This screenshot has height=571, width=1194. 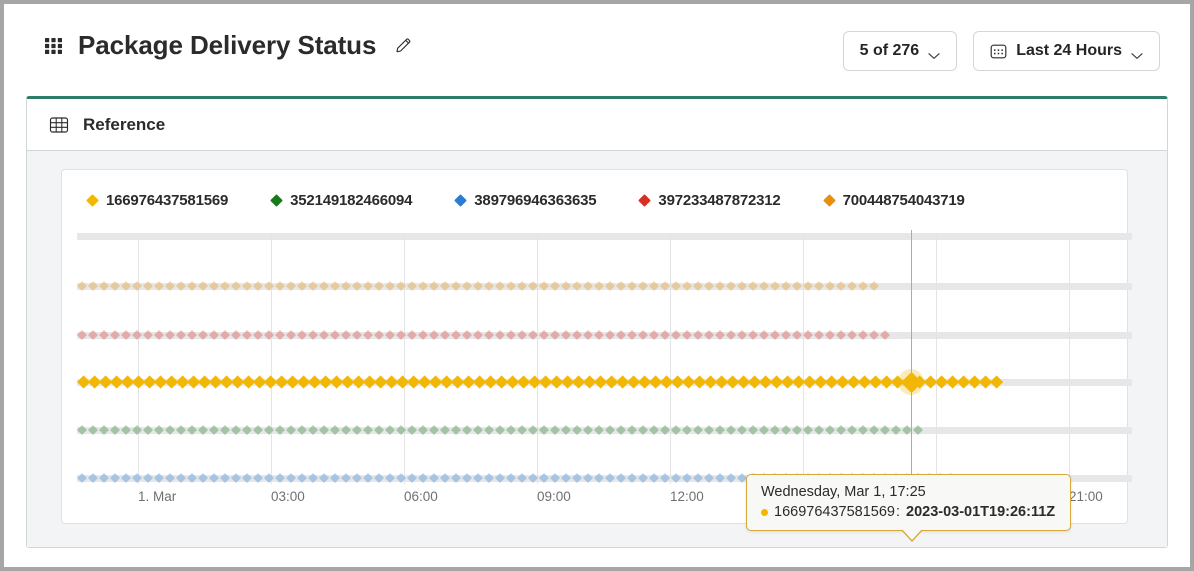 I want to click on legend-item-3: 397233487872312, so click(x=709, y=200).